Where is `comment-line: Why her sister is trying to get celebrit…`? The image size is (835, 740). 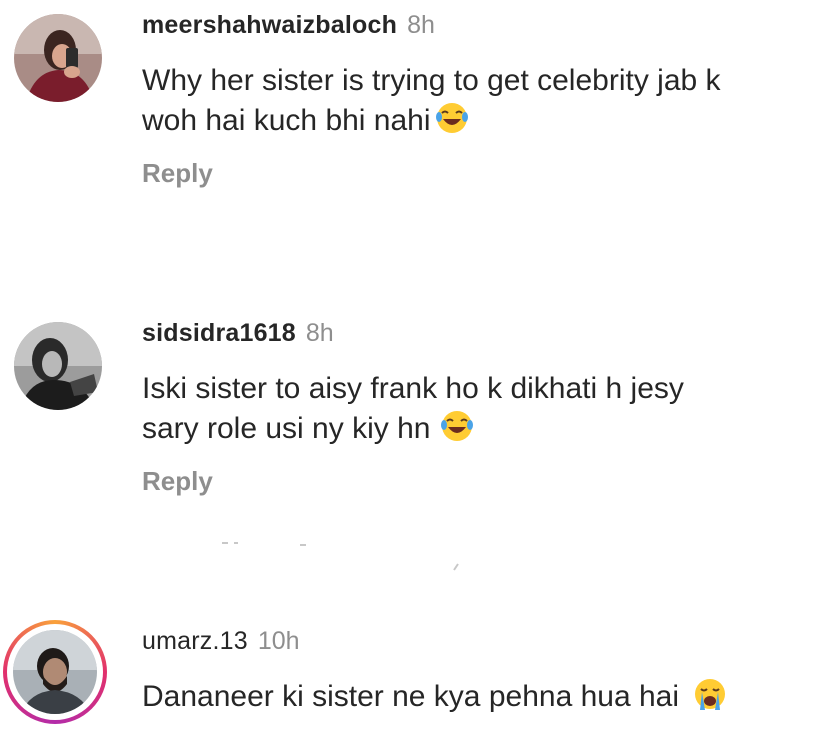
comment-line: Why her sister is trying to get celebrit… is located at coordinates (431, 80).